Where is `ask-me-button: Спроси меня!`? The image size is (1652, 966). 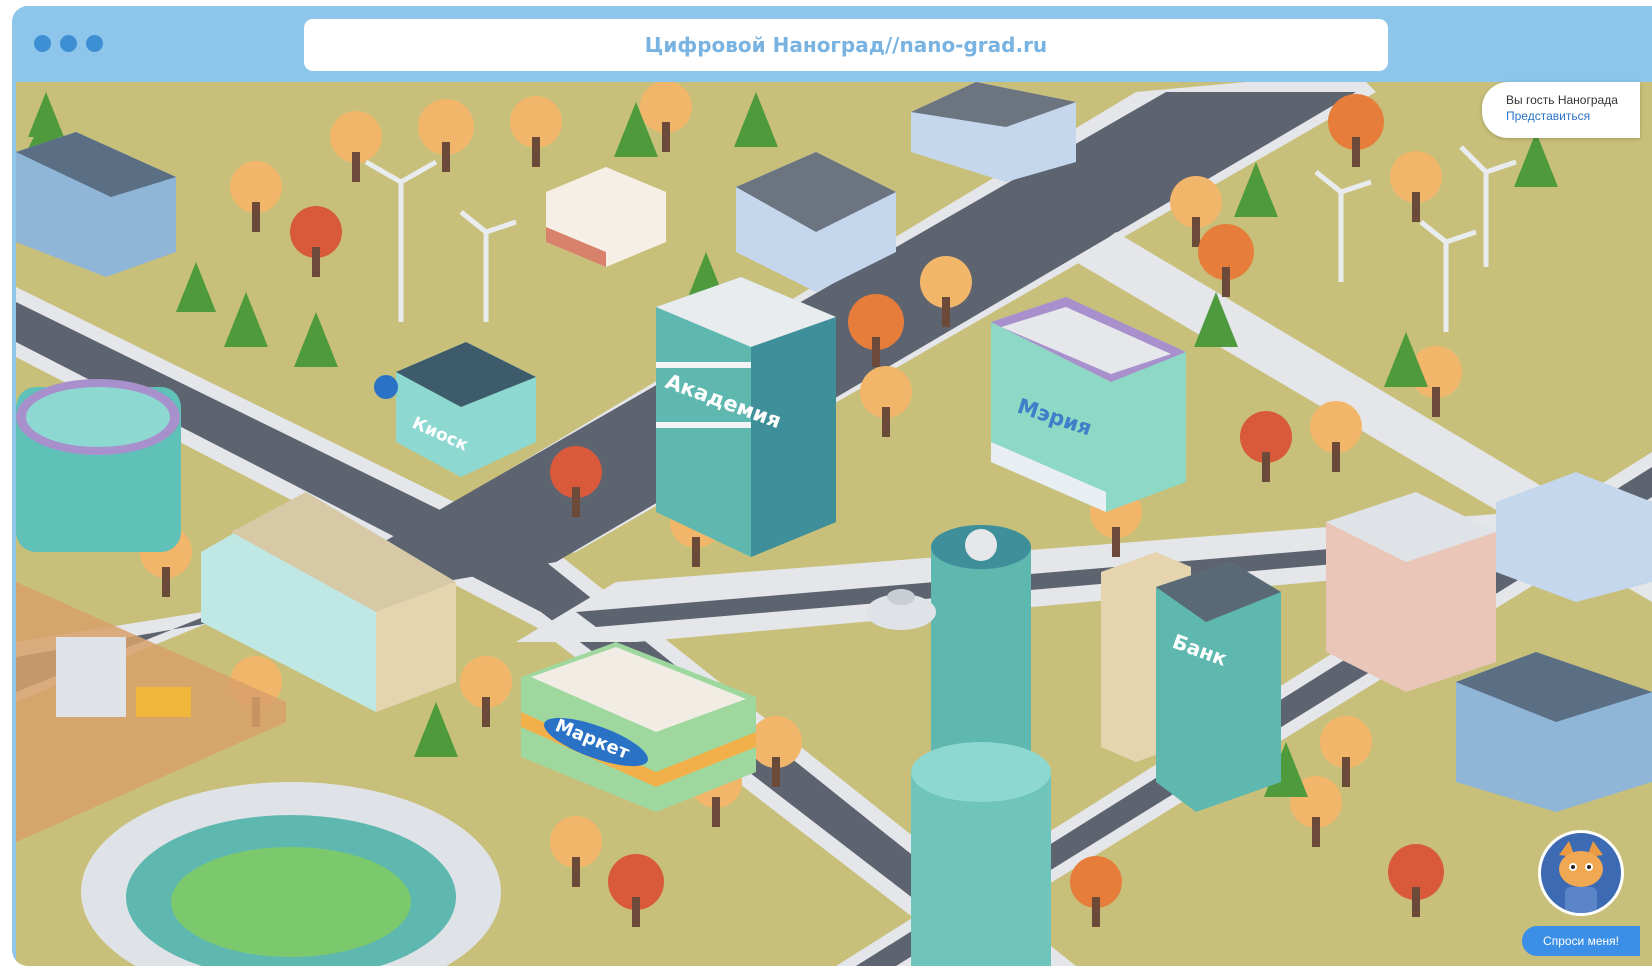 ask-me-button: Спроси меня! is located at coordinates (1581, 941).